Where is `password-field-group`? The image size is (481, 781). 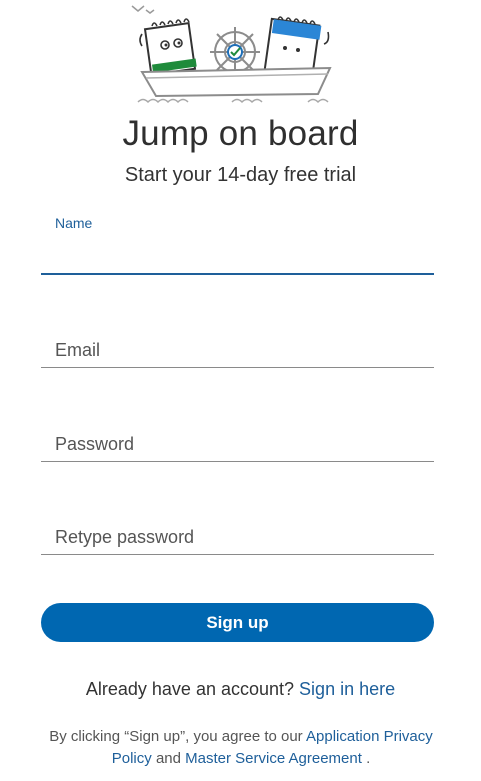 password-field-group is located at coordinates (237, 445).